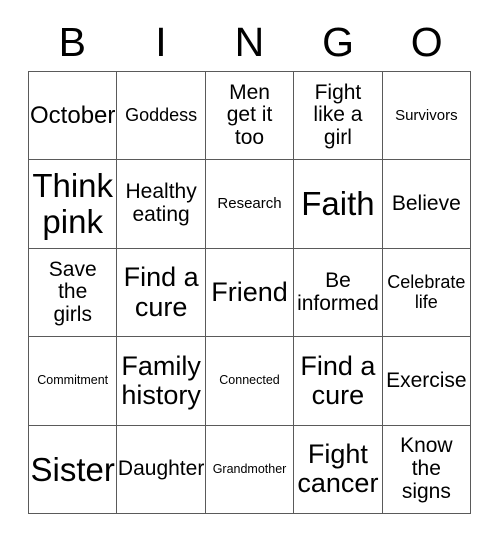 Image resolution: width=500 pixels, height=544 pixels. Describe the element at coordinates (72, 42) in the screenshot. I see `bingo-header-letter-b: B` at that location.